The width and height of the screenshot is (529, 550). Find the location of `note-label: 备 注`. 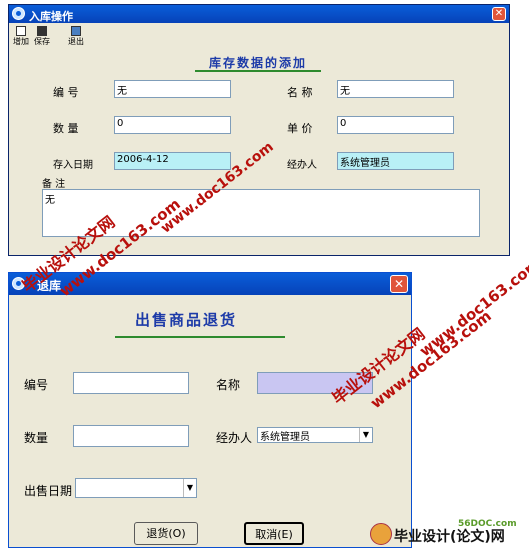

note-label: 备 注 is located at coordinates (54, 184).